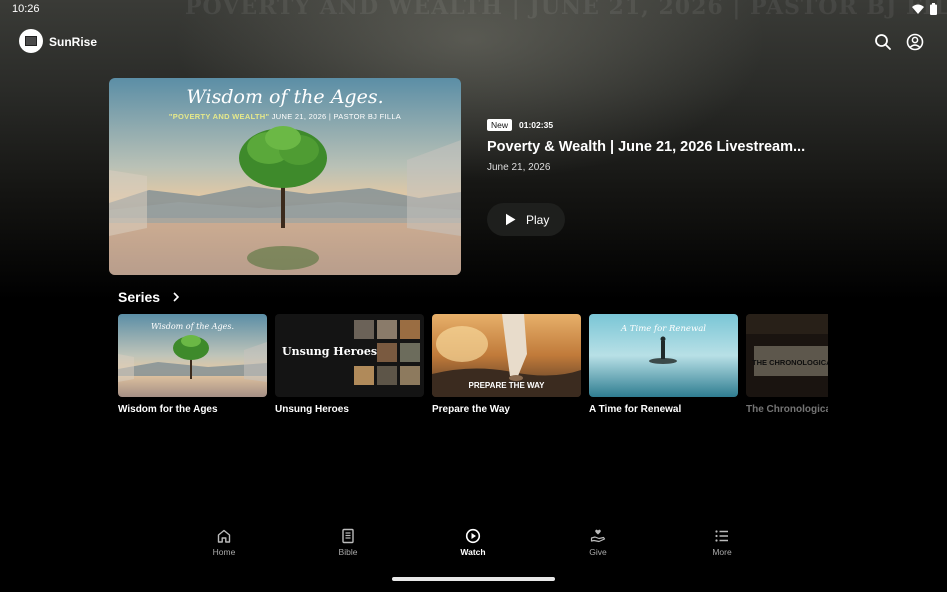 Image resolution: width=947 pixels, height=592 pixels. What do you see at coordinates (787, 355) in the screenshot?
I see `series-thumb: THE CHRONOLOGICAL` at bounding box center [787, 355].